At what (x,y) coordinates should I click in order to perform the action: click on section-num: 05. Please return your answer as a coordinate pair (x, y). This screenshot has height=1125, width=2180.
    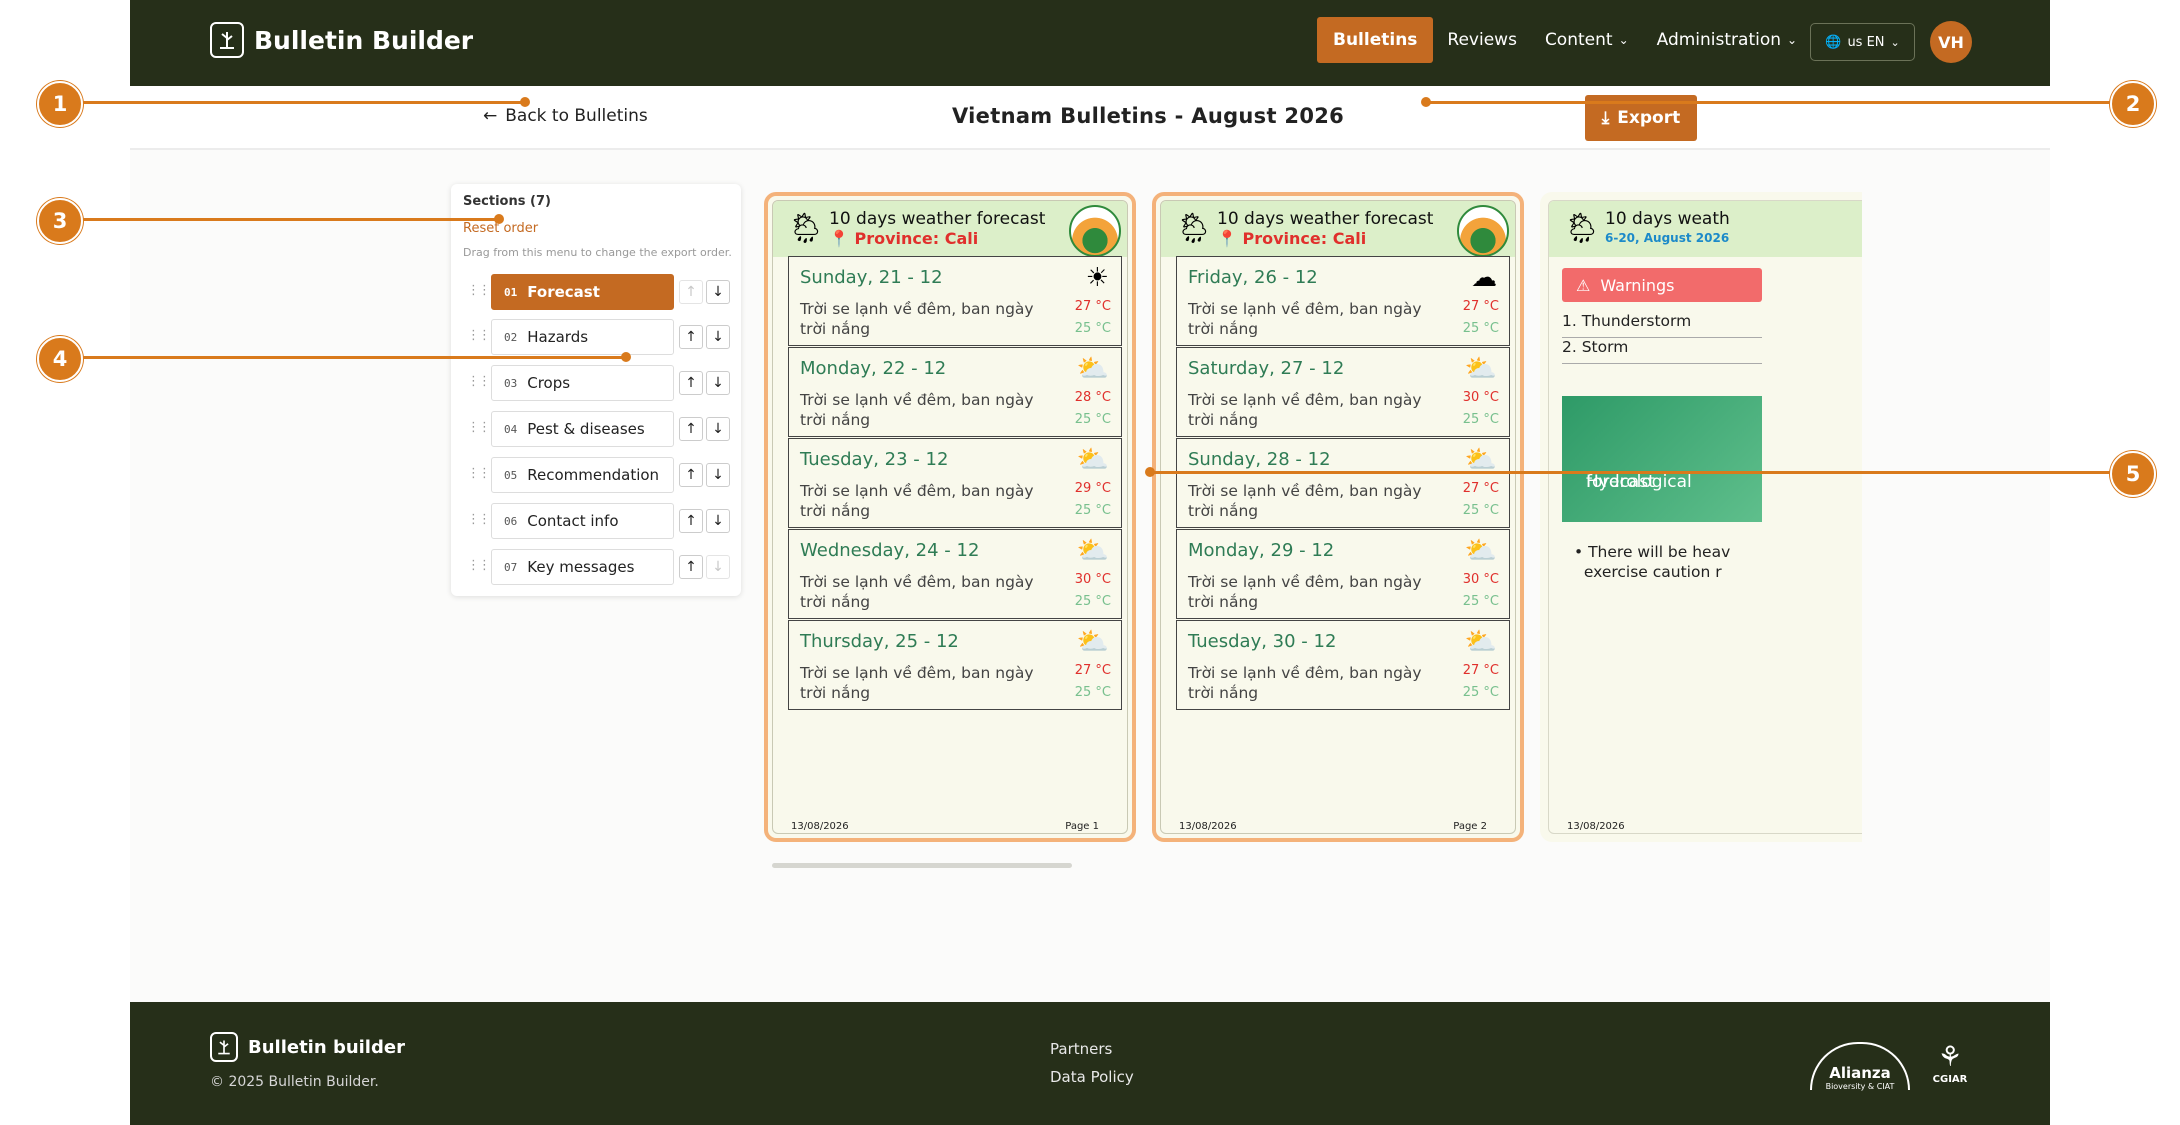
    Looking at the image, I should click on (511, 475).